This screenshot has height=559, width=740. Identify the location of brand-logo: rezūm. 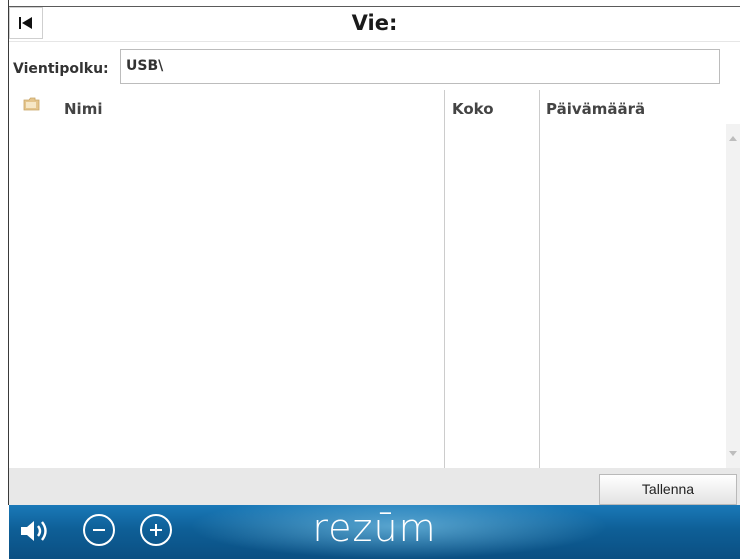
(374, 528).